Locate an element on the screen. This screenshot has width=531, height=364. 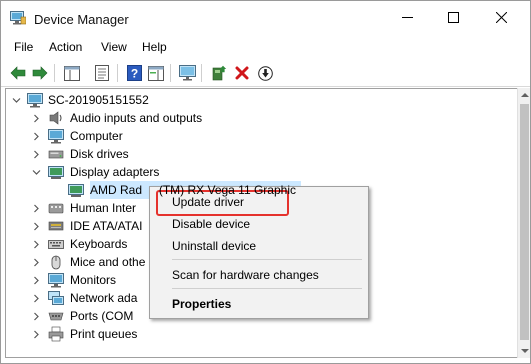
properties-sheet-icon is located at coordinates (102, 73).